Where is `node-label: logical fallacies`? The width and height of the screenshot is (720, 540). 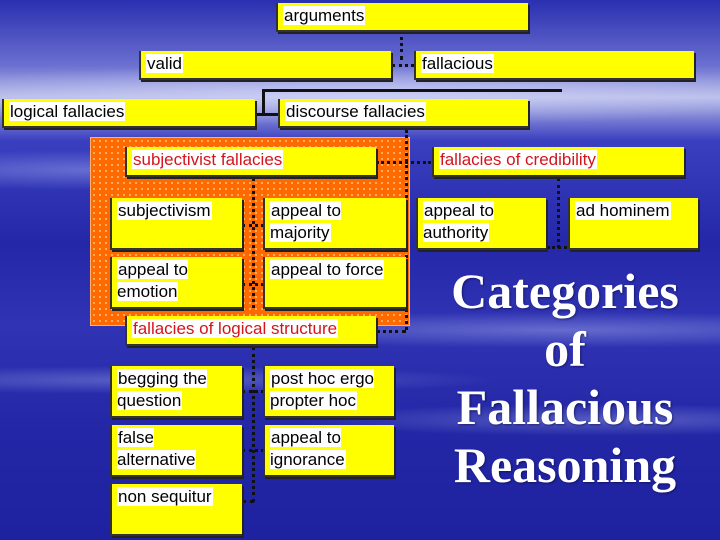 node-label: logical fallacies is located at coordinates (67, 111).